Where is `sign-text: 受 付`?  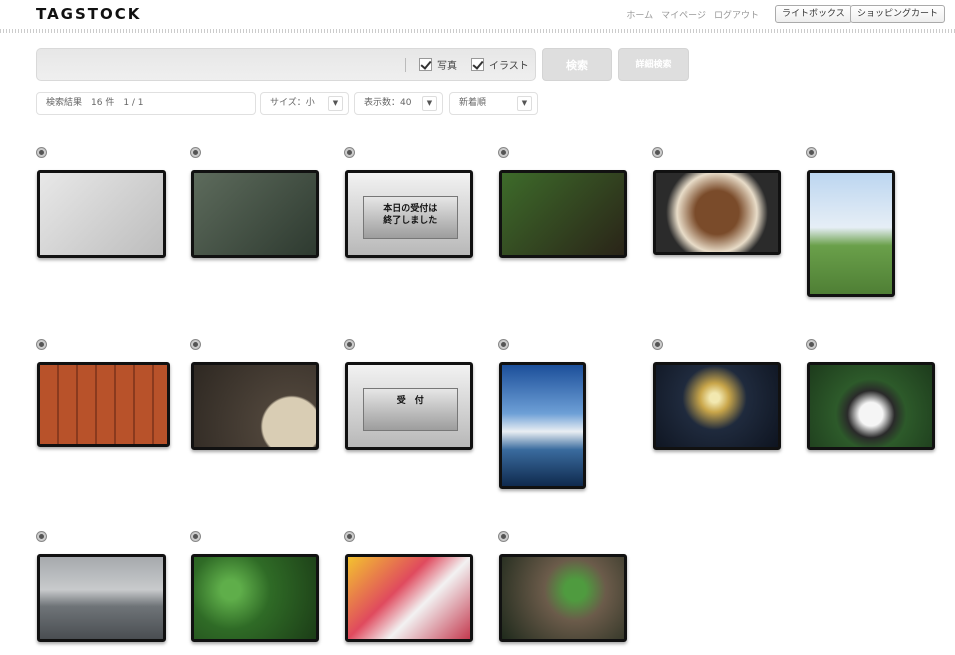 sign-text: 受 付 is located at coordinates (410, 409).